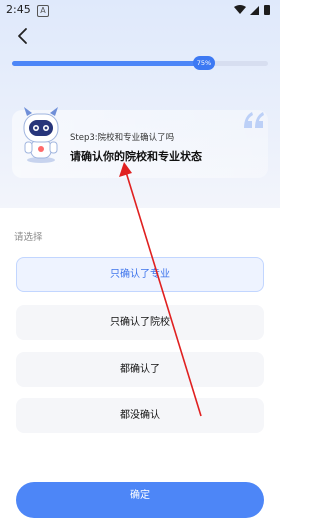 The width and height of the screenshot is (320, 518). I want to click on signal-icon, so click(254, 10).